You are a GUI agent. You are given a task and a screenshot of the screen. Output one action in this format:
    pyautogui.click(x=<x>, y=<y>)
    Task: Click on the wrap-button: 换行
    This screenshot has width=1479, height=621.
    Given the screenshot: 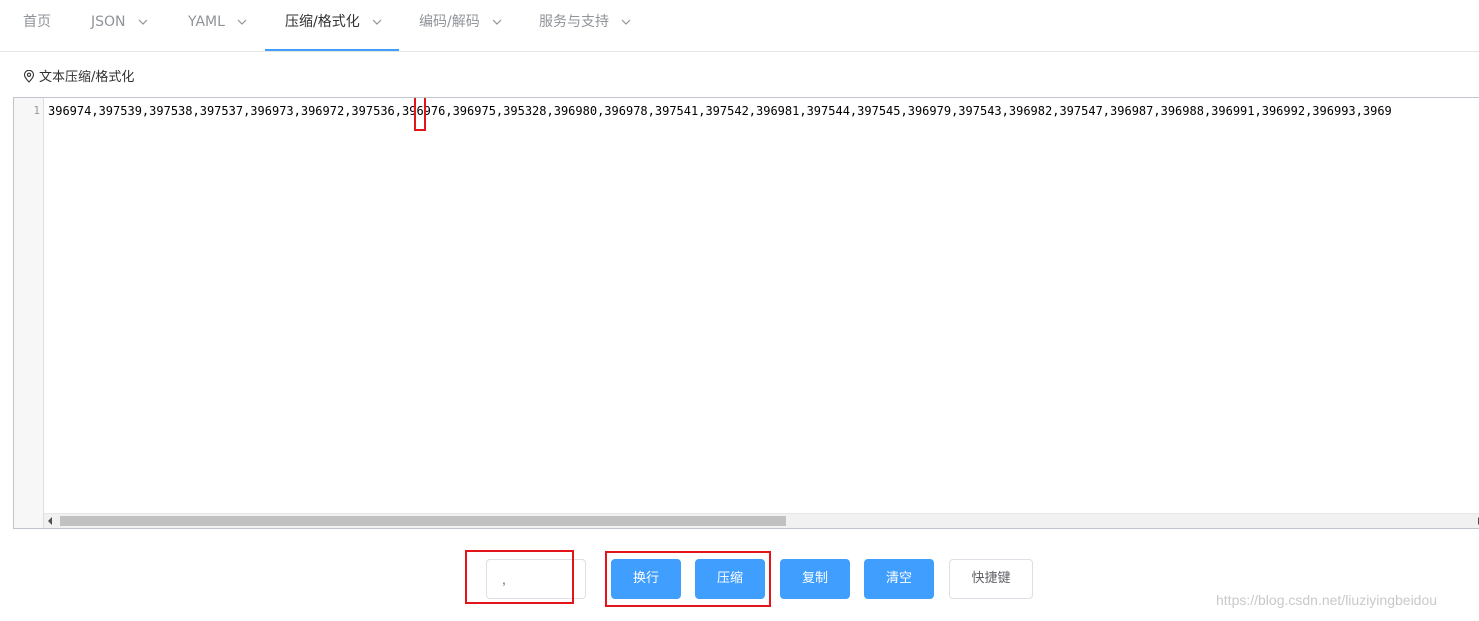 What is the action you would take?
    pyautogui.click(x=646, y=579)
    